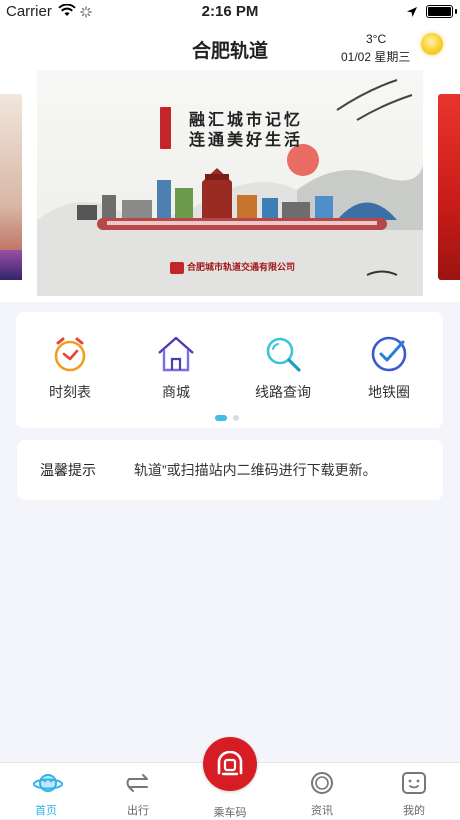 This screenshot has width=460, height=820. Describe the element at coordinates (283, 392) in the screenshot. I see `menu-label-route-search: 线路查询` at that location.